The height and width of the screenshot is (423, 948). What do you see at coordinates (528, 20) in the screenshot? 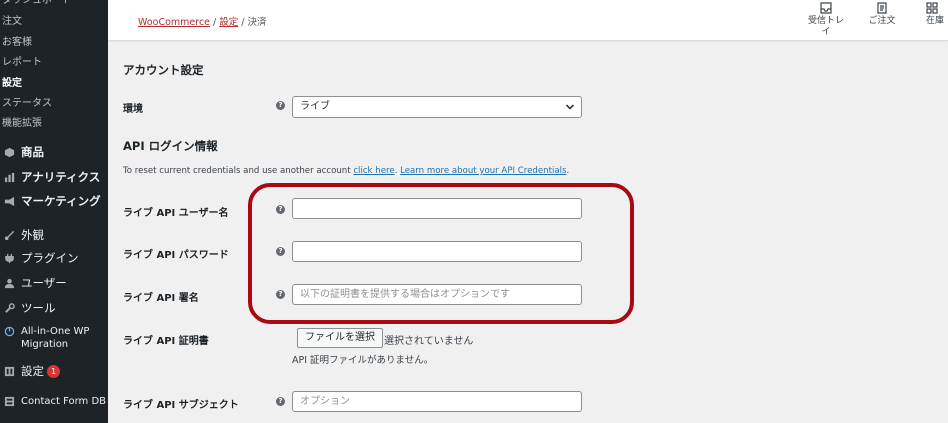
I see `woocommerce-header: WooCommerce / 設定 / 決済 受信トレイ ご注文 在庫` at bounding box center [528, 20].